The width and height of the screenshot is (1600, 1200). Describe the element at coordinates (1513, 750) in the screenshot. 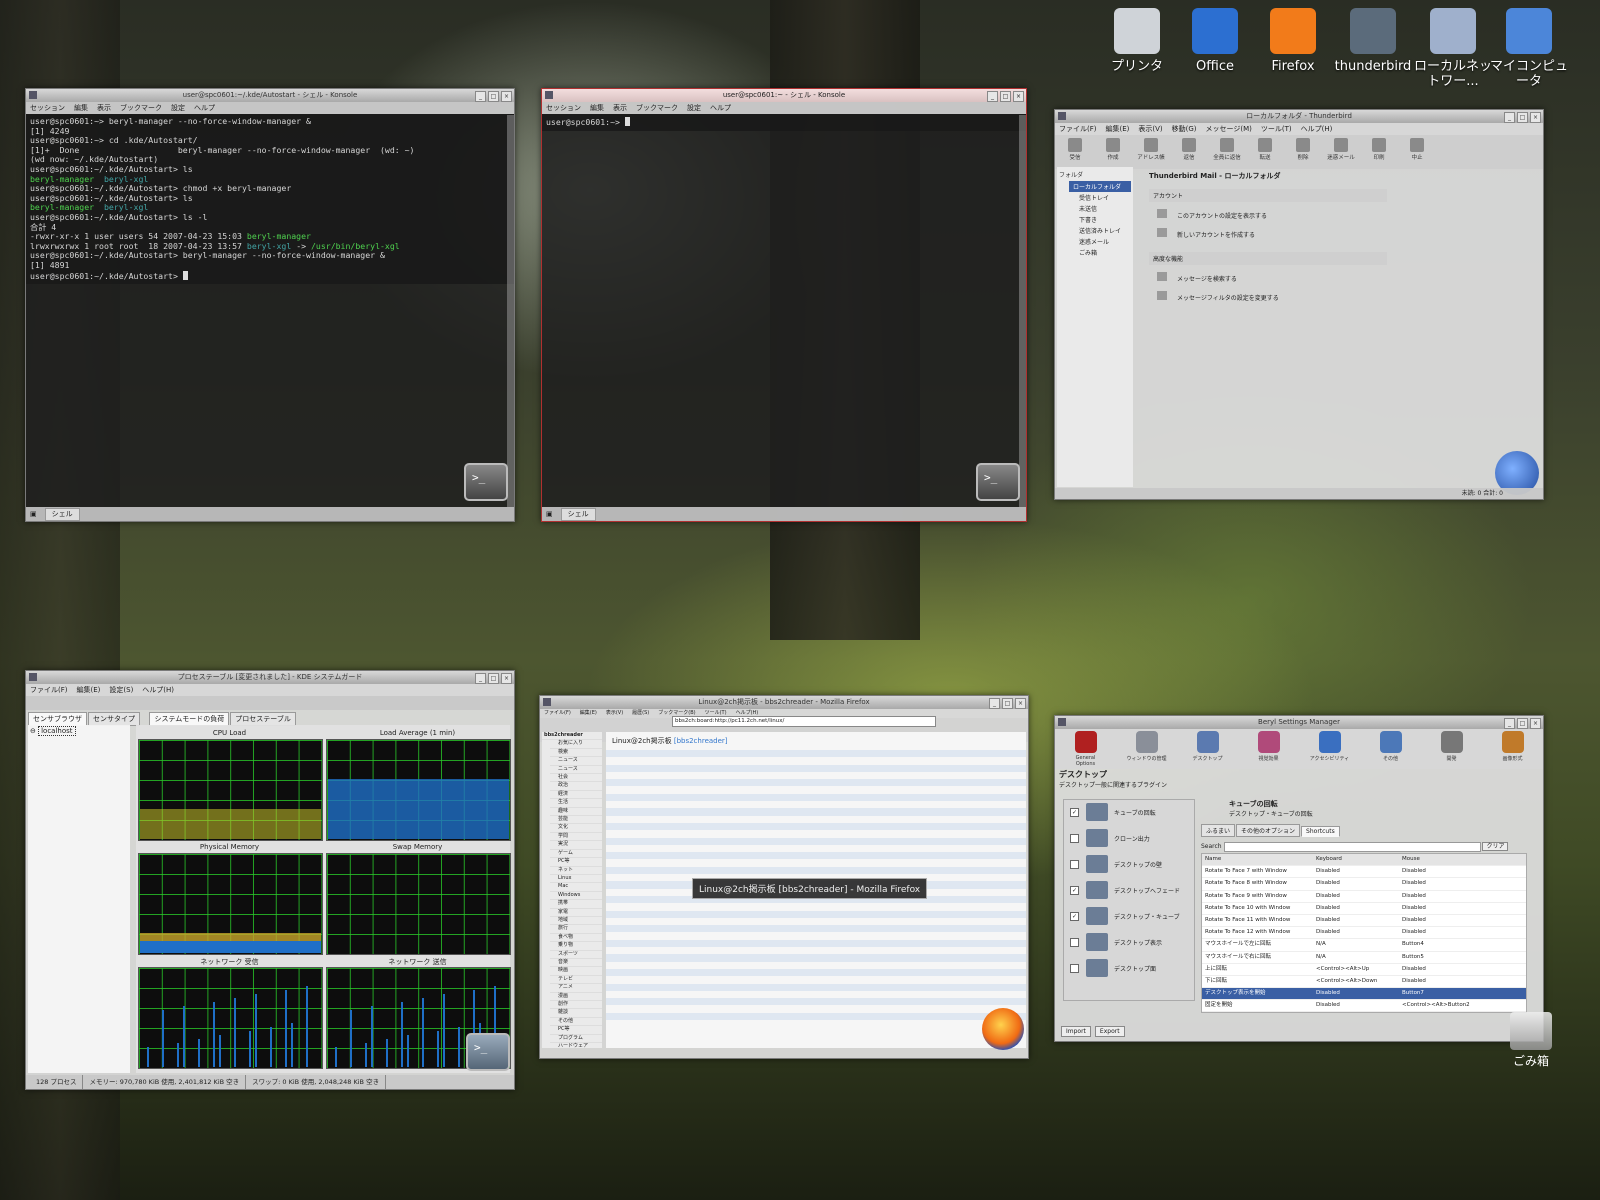

I see `category-button: 画像形式` at that location.